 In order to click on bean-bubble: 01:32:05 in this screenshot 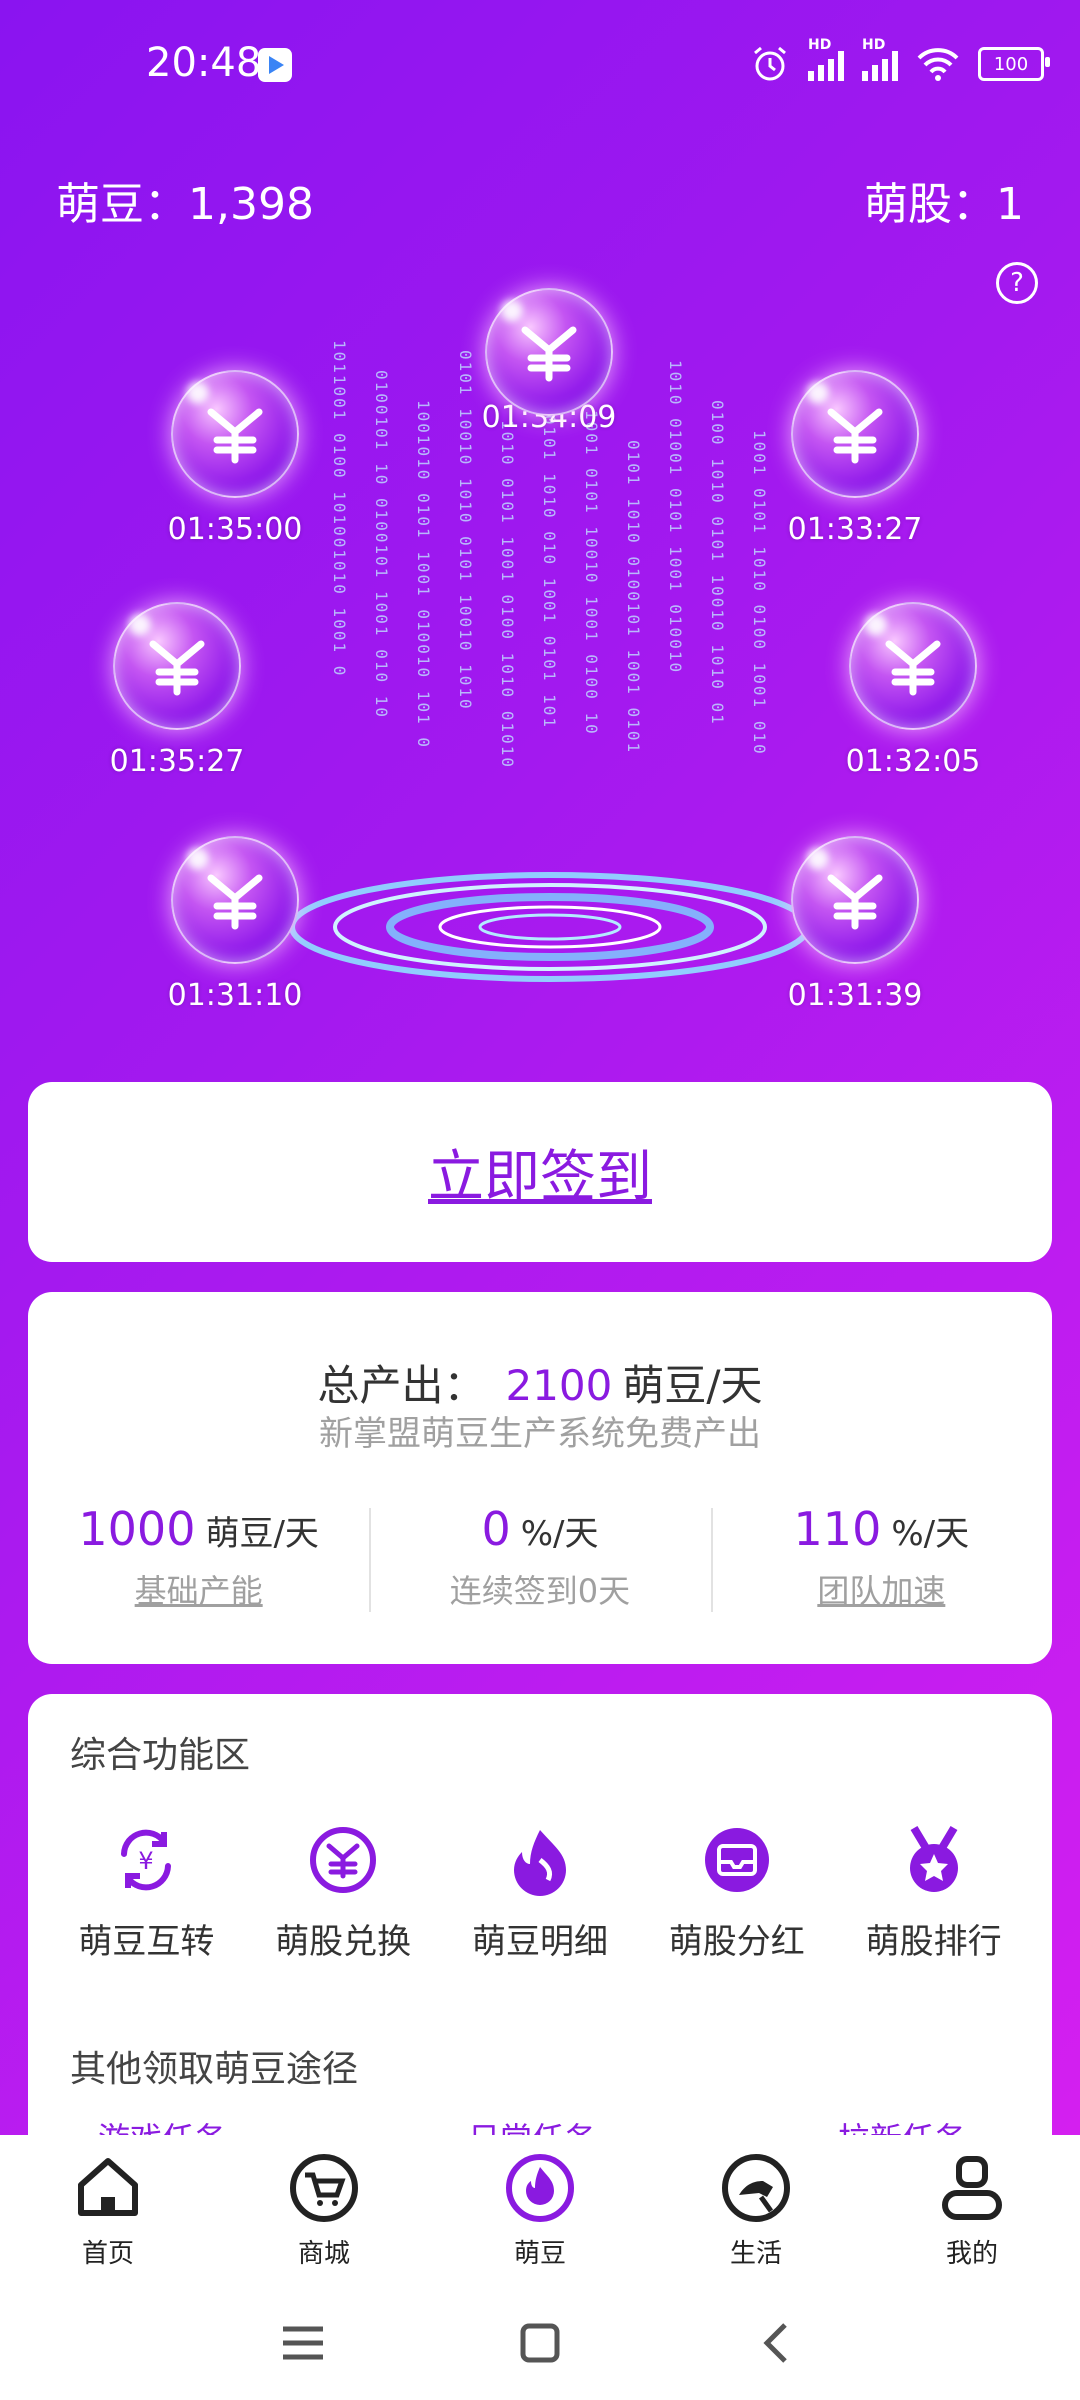, I will do `click(913, 690)`.